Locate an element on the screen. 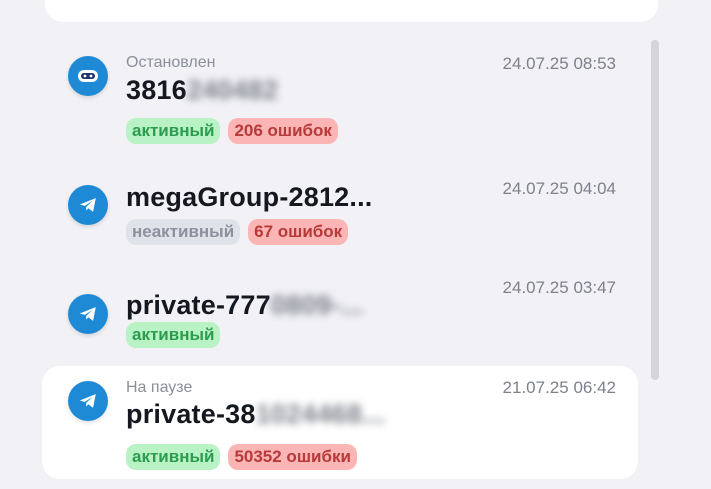 This screenshot has height=489, width=711. badge-row: неактивный 67 ошибок is located at coordinates (237, 232).